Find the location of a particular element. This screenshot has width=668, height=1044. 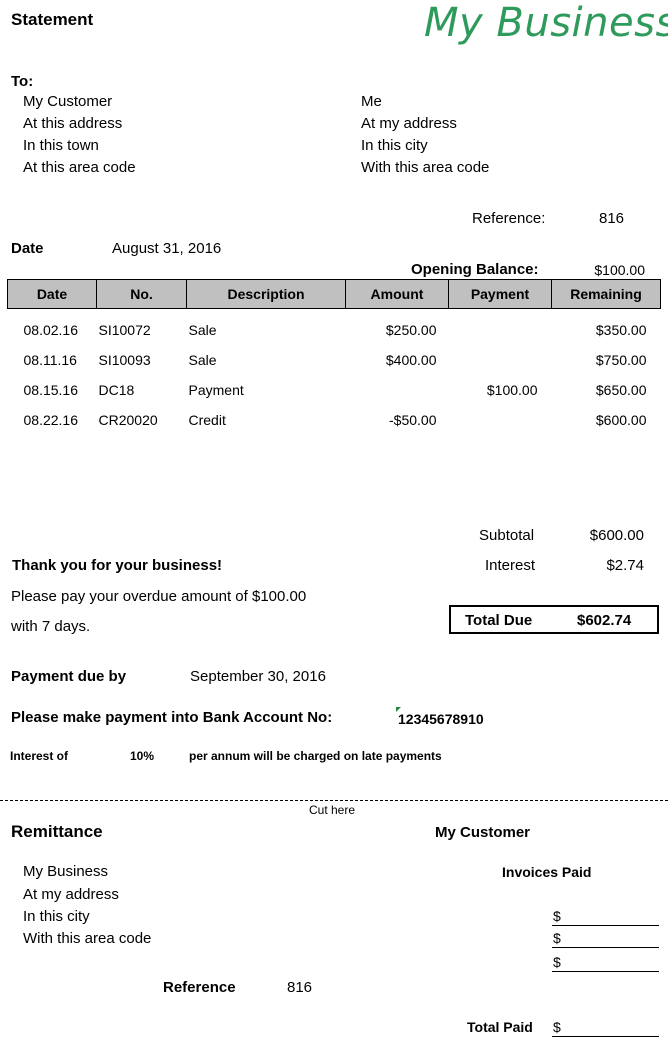

customer-address-line: At this area code is located at coordinates (79, 167).